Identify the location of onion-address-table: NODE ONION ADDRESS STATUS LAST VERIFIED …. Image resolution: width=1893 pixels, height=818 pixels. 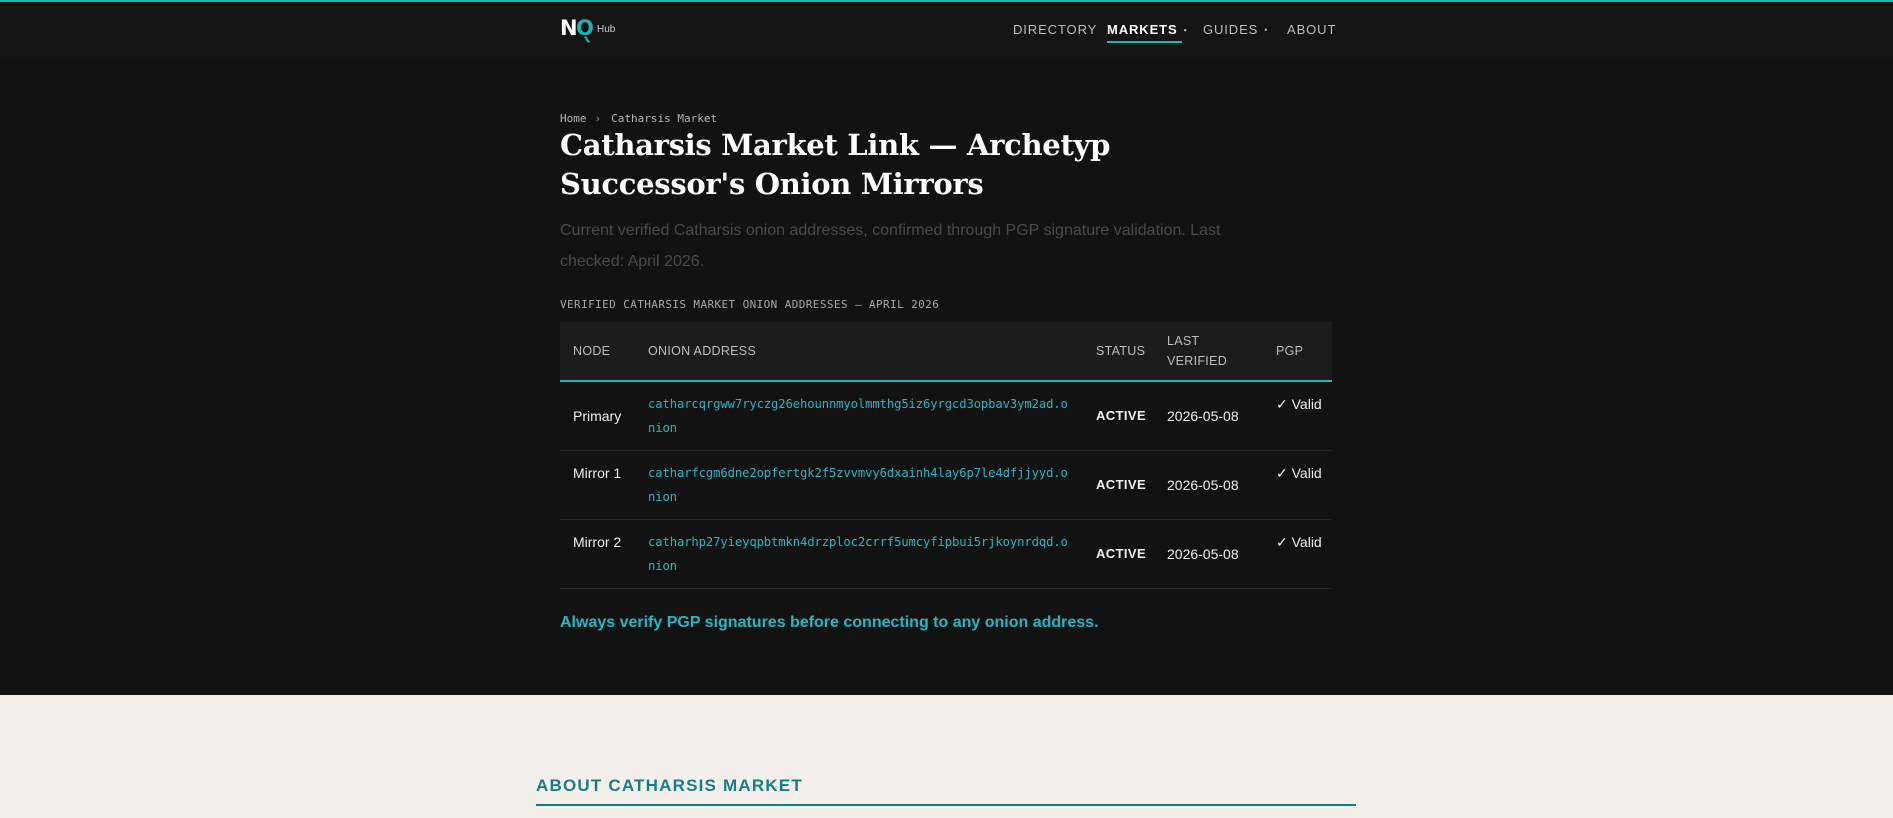
(946, 455).